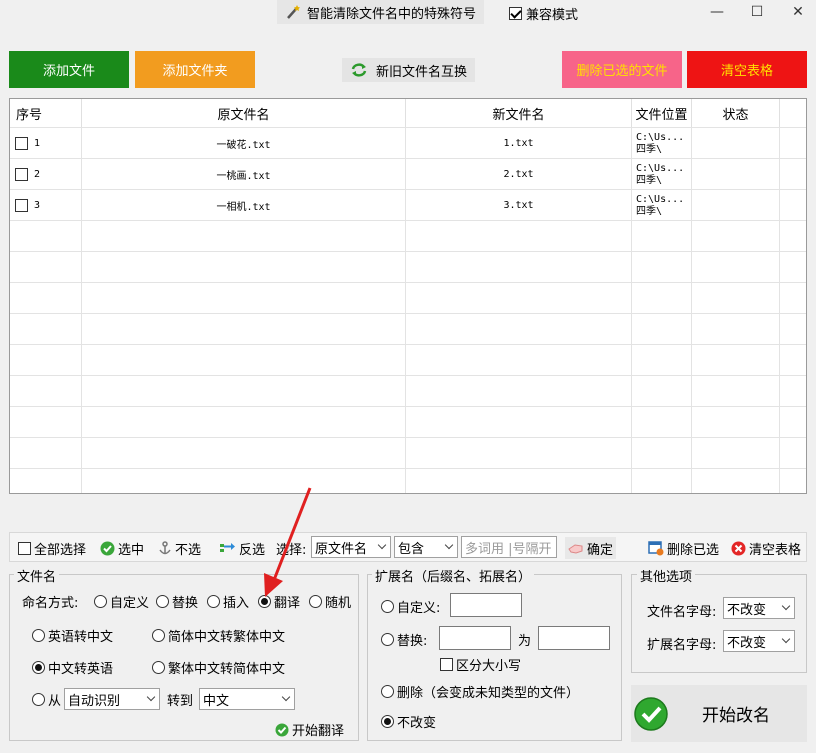 This screenshot has width=816, height=753. I want to click on delete-selected-files-button: 删除已选的文件, so click(622, 69).